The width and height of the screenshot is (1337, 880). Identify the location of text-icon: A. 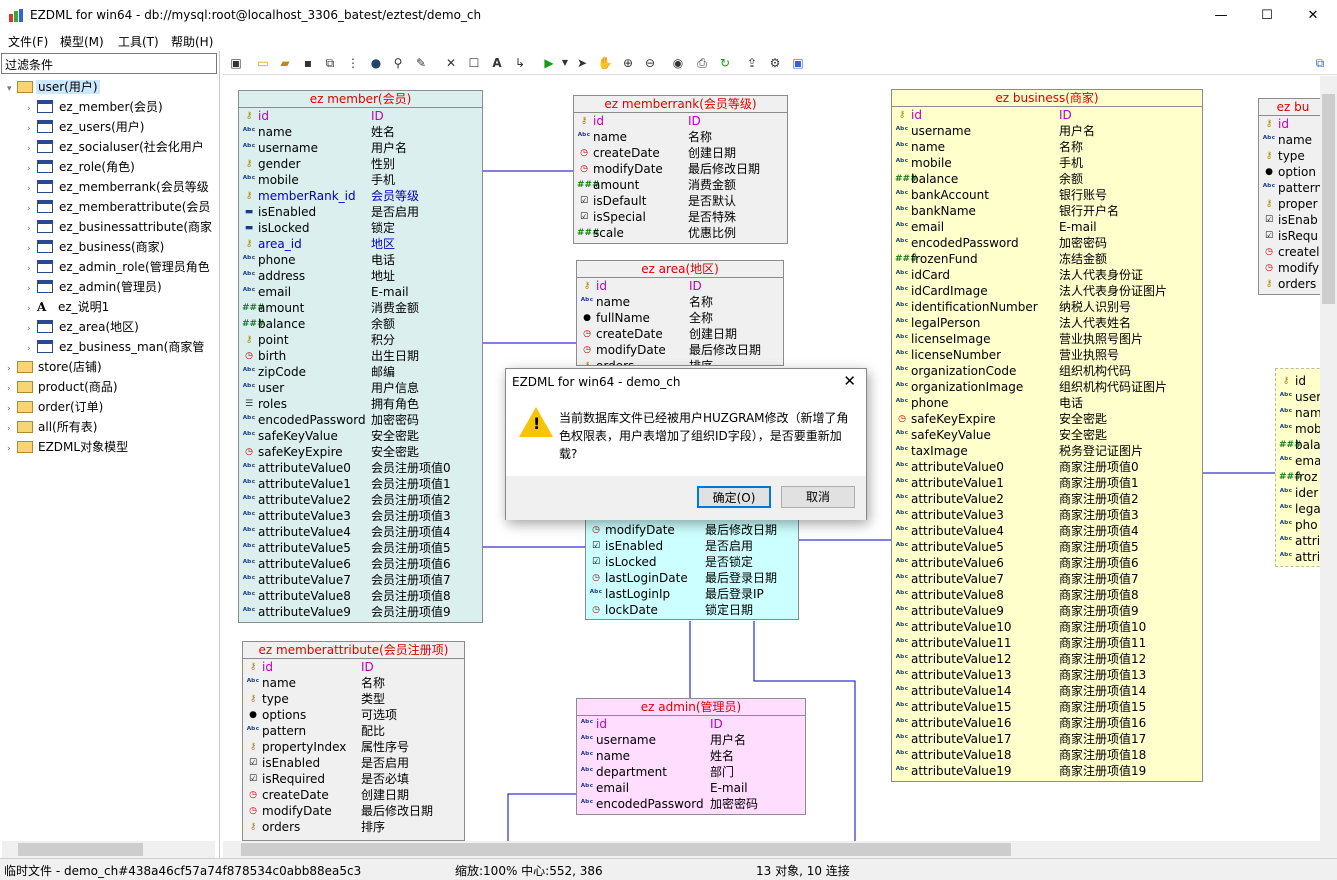
(497, 63).